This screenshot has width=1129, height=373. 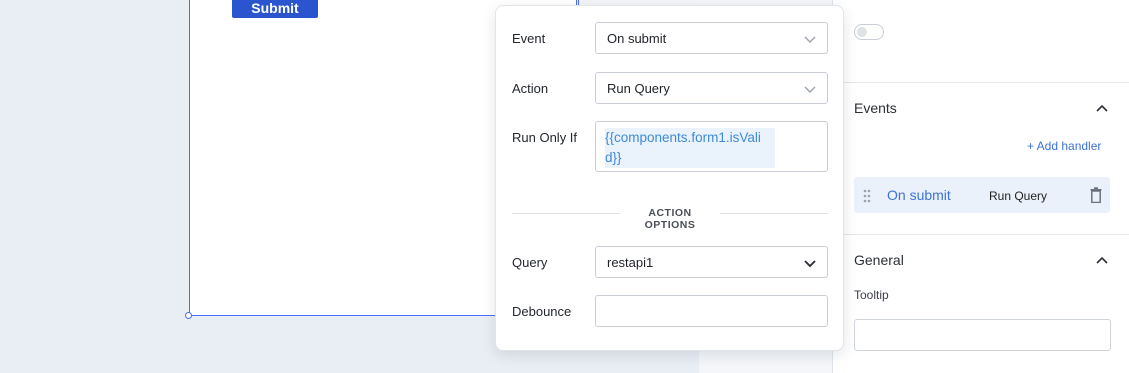 I want to click on run-only-if-input: {{components.form1.isValid}}, so click(x=711, y=146).